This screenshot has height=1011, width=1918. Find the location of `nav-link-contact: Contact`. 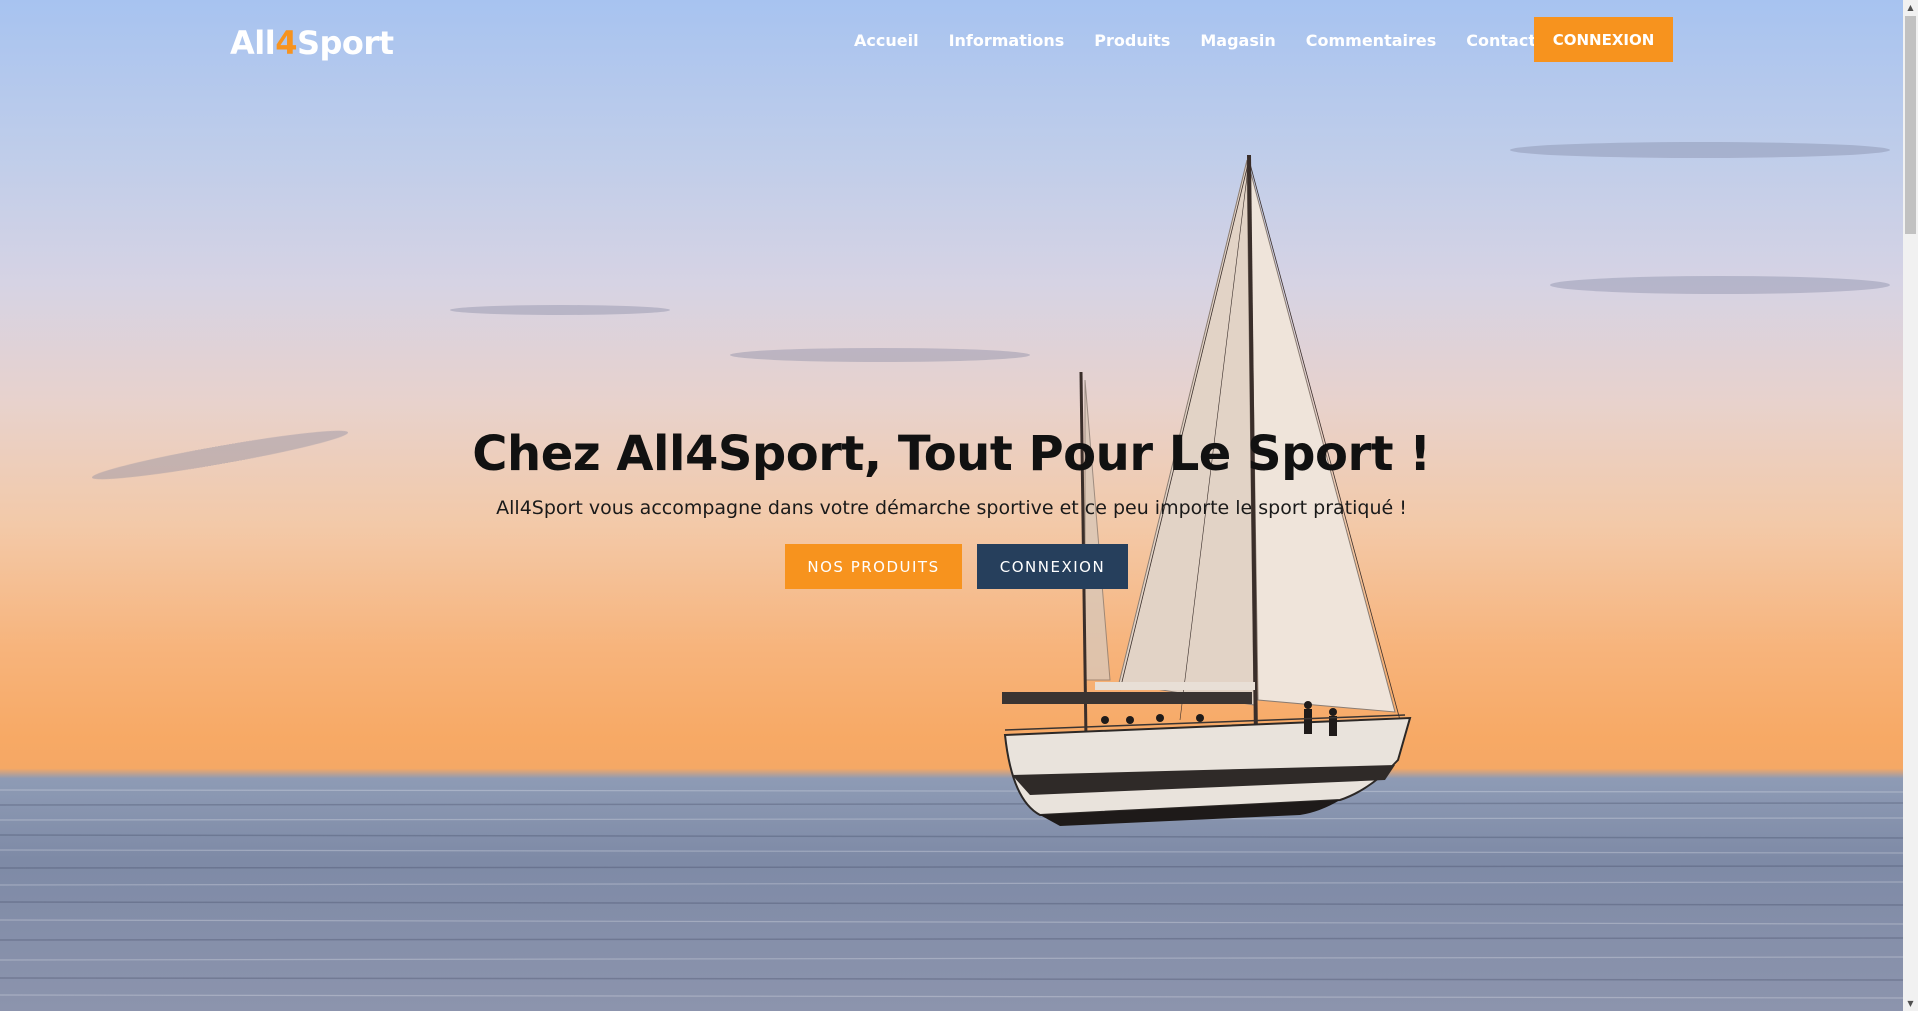

nav-link-contact: Contact is located at coordinates (1501, 40).